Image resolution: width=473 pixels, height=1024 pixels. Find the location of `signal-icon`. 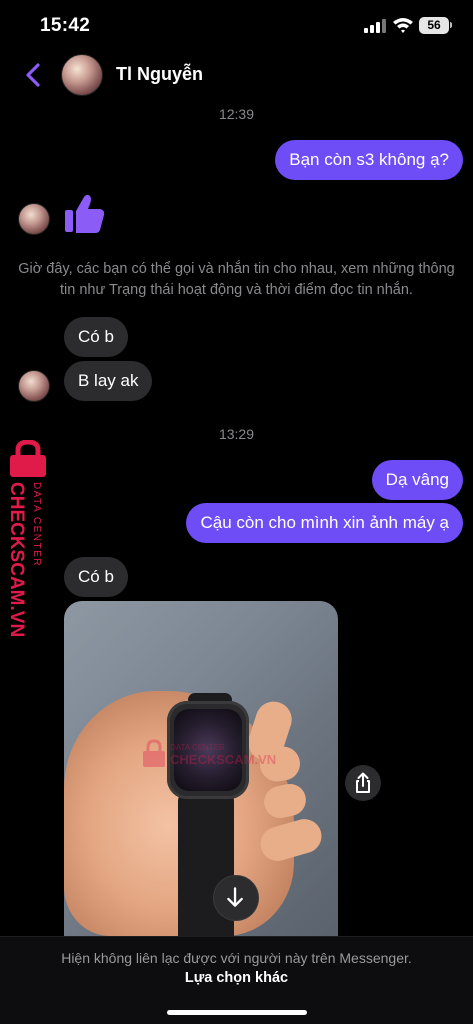

signal-icon is located at coordinates (375, 25).